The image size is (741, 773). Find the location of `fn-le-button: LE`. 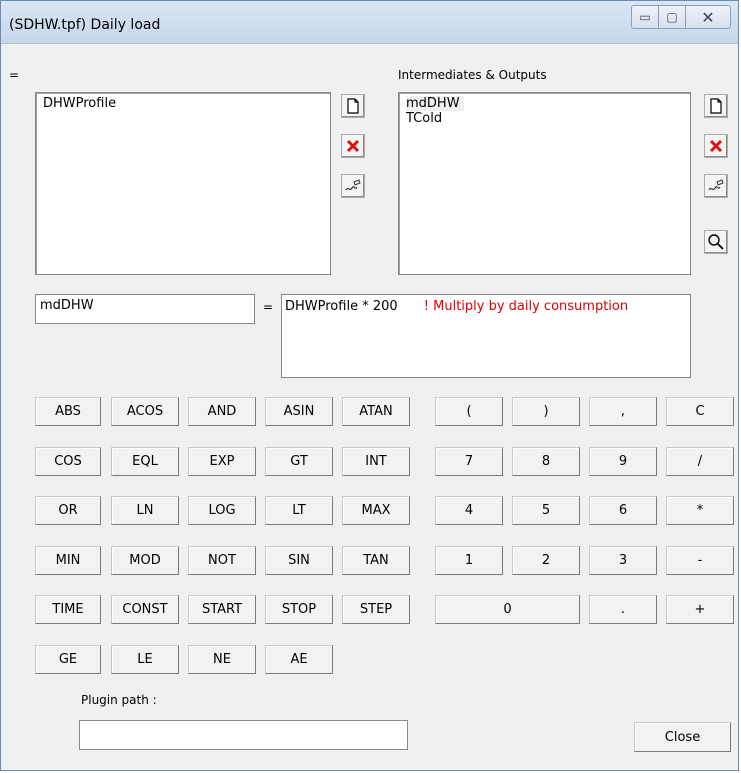

fn-le-button: LE is located at coordinates (145, 659).